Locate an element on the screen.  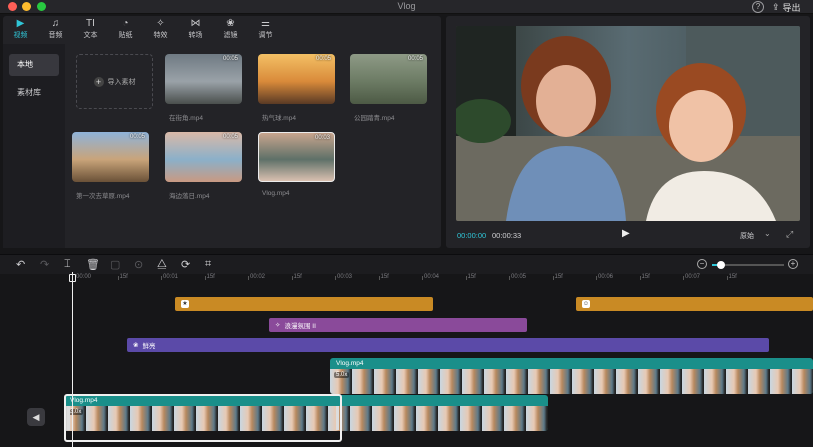
delete-icon: 🗑 is located at coordinates (93, 264).